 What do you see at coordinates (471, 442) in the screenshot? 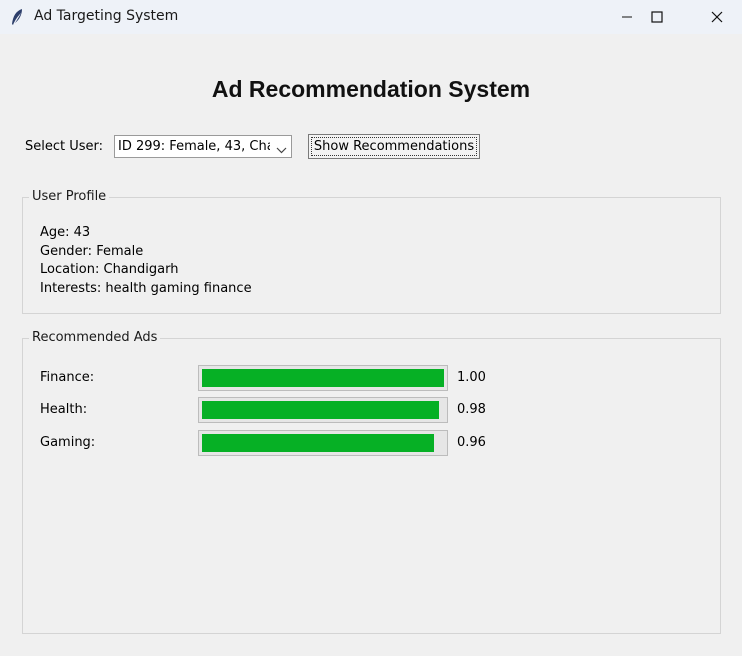
I see `ad-score-gaming: 0.96` at bounding box center [471, 442].